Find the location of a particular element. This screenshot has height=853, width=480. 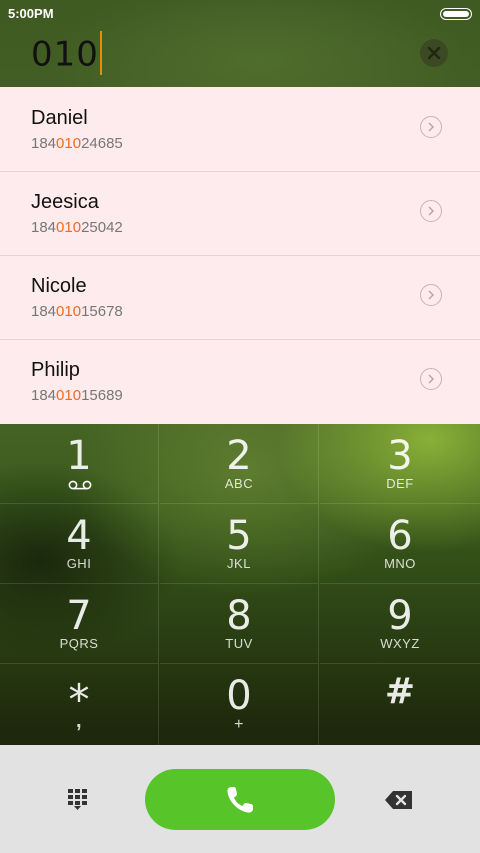

phone-icon is located at coordinates (240, 799).